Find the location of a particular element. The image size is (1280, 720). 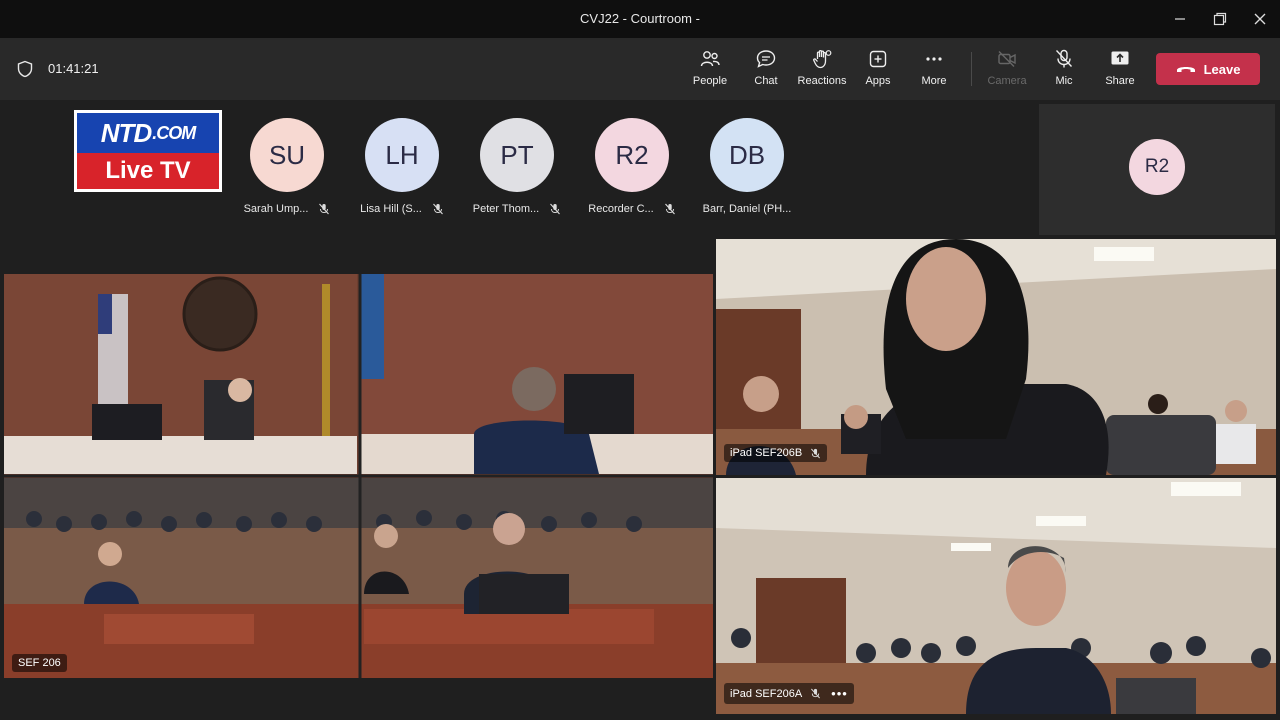

apps-label: Apps is located at coordinates (878, 81).